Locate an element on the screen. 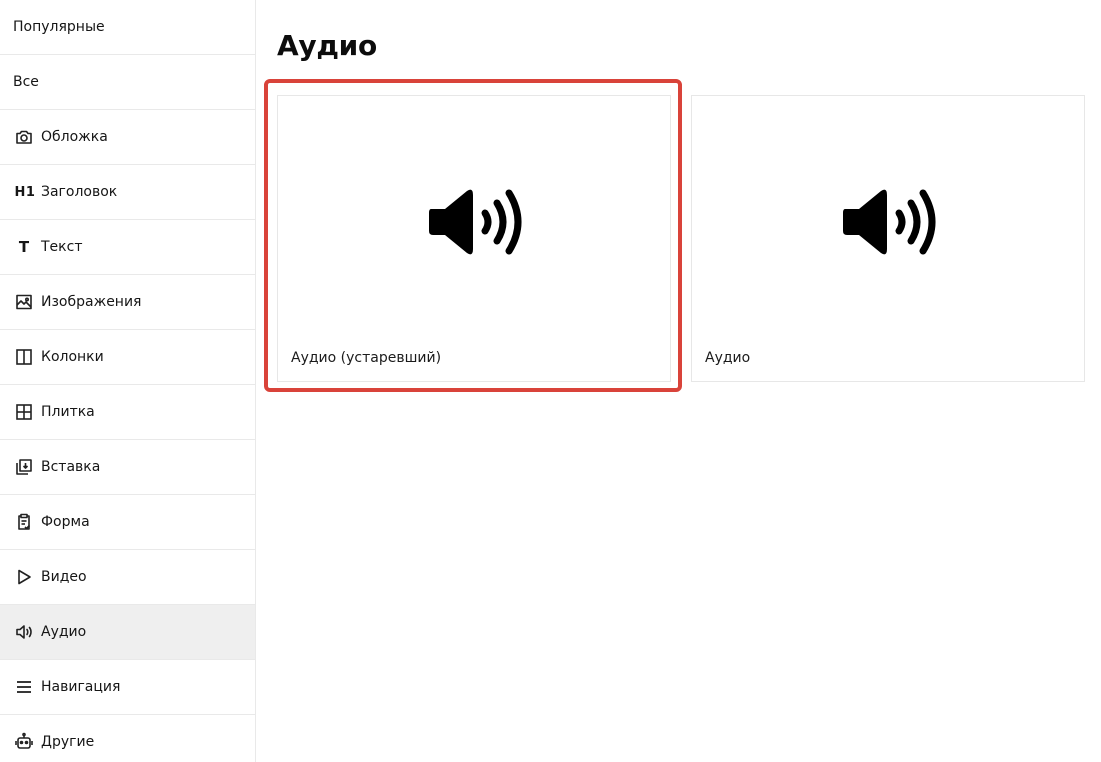  sidebar-item-label: Обложка is located at coordinates (74, 137).